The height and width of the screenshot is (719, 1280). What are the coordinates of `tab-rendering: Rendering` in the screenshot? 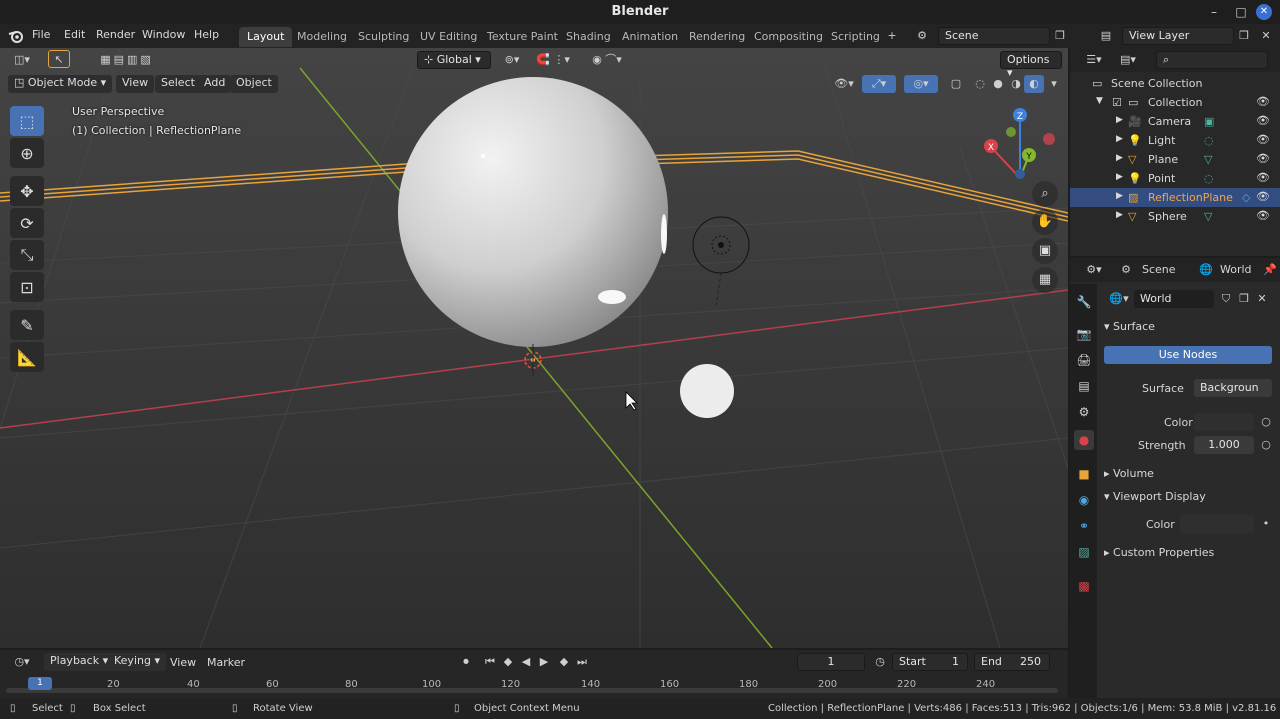 It's located at (717, 37).